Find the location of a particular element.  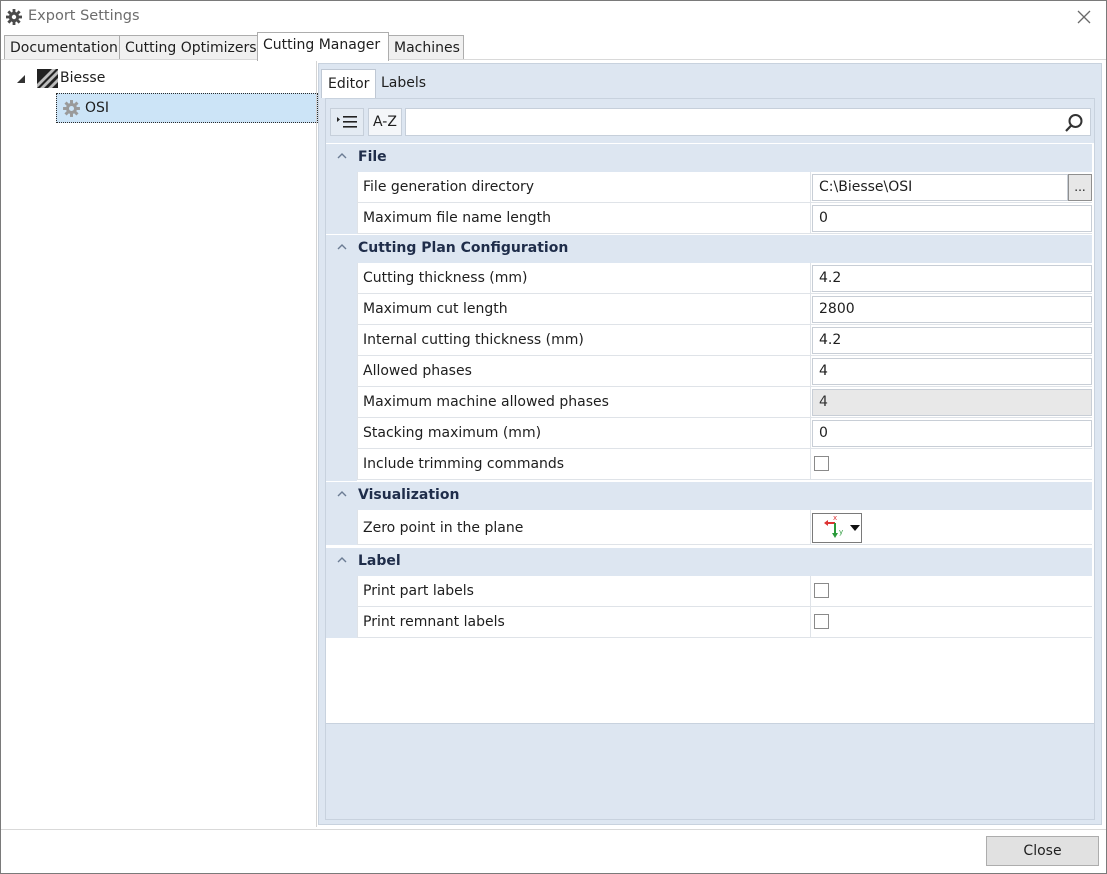

tab-cutting-optimizers: Cutting Optimizers is located at coordinates (188, 47).